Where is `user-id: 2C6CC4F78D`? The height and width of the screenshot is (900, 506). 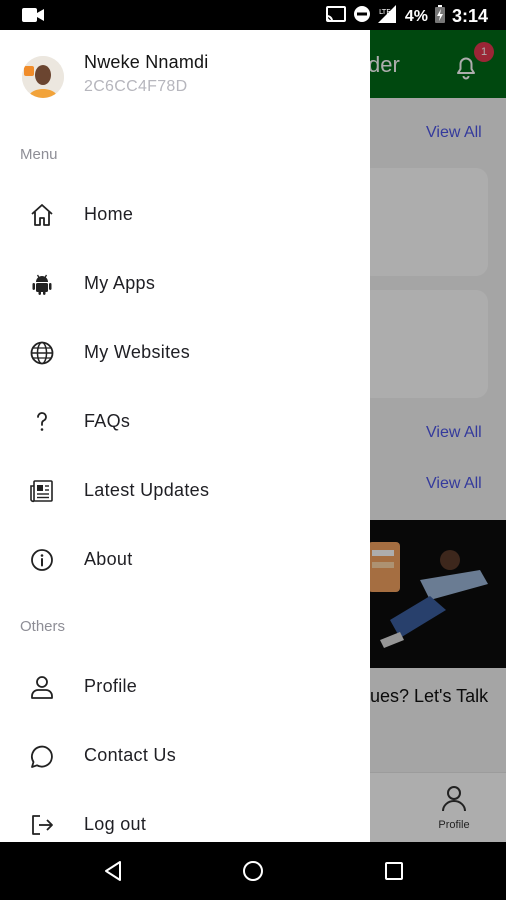 user-id: 2C6CC4F78D is located at coordinates (136, 86).